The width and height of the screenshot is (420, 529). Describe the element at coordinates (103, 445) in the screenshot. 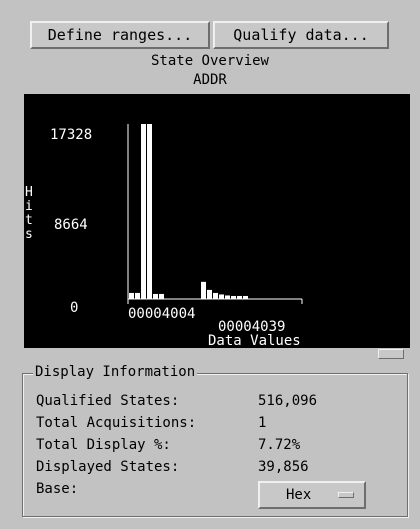

I see `total-display-percent-label: Total Display %:` at that location.